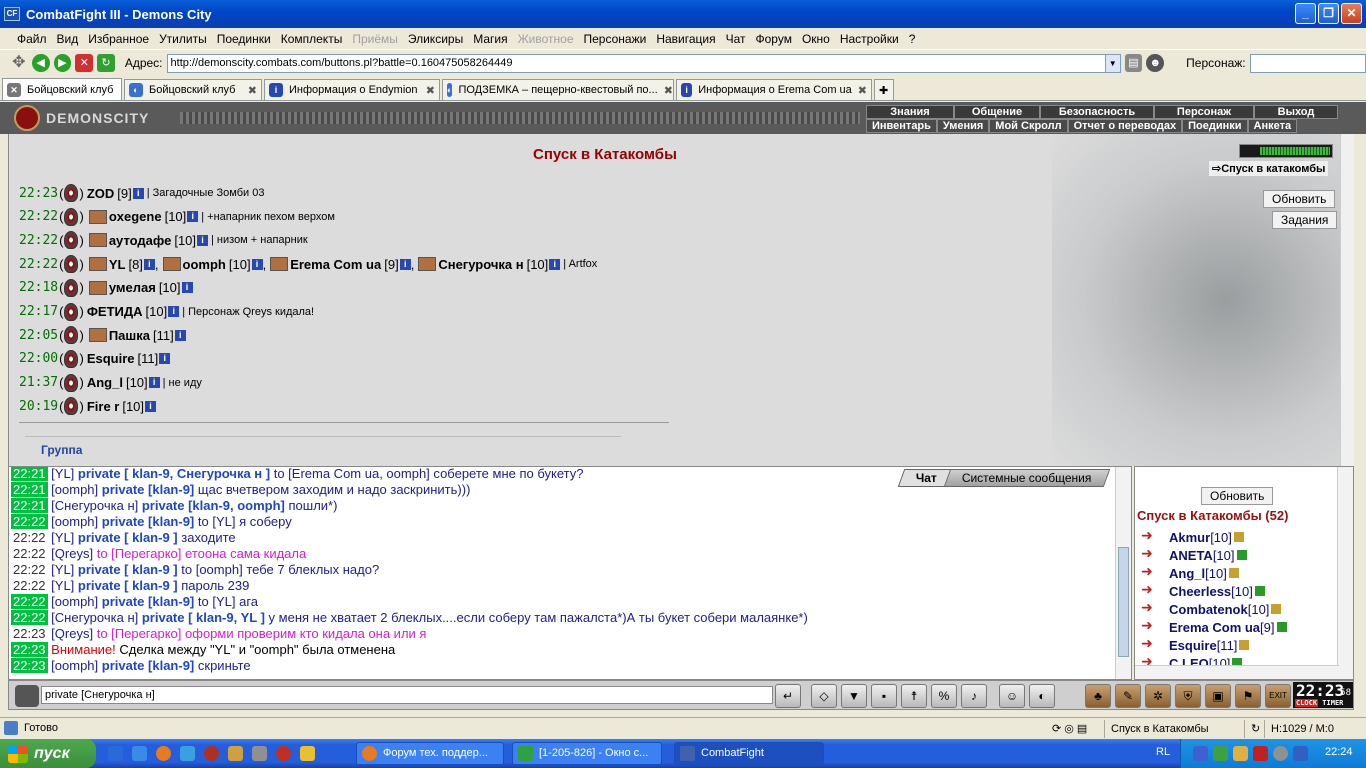 The image size is (1366, 768). Describe the element at coordinates (139, 753) in the screenshot. I see `quicklaunch-messenger-icon` at that location.